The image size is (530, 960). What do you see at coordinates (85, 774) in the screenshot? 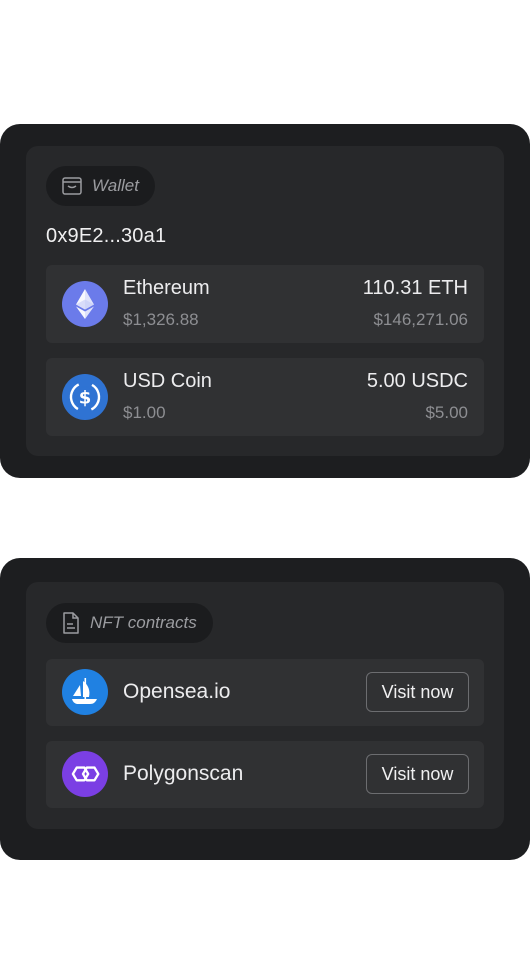
I see `polygon-icon` at bounding box center [85, 774].